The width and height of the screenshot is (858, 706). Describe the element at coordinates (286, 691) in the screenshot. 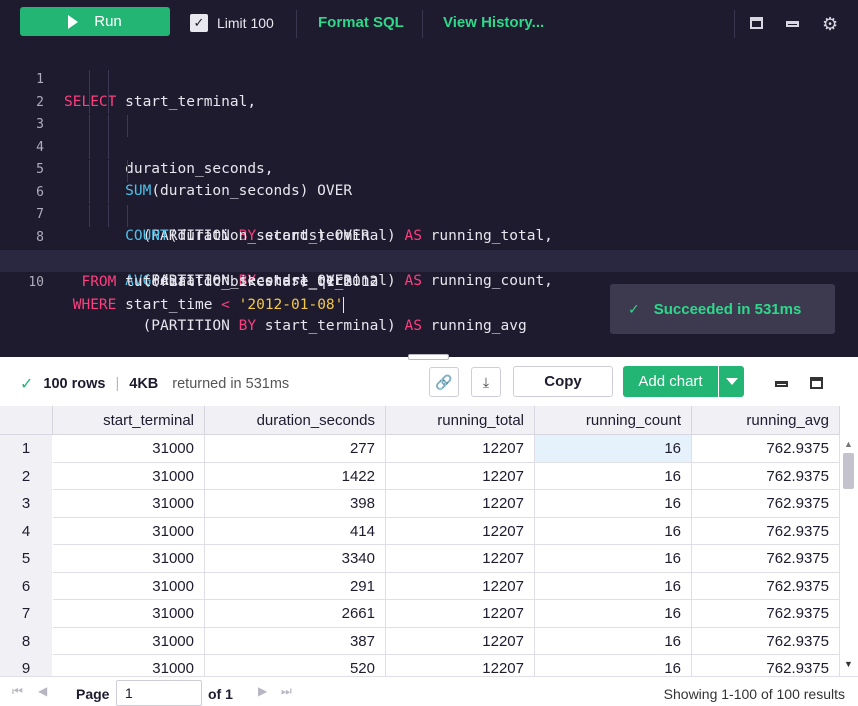

I see `last-page-icon: ⏭` at that location.